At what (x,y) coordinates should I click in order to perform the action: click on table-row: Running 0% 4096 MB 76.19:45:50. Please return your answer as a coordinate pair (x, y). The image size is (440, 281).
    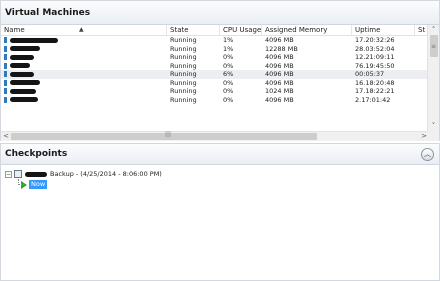
    Looking at the image, I should click on (215, 66).